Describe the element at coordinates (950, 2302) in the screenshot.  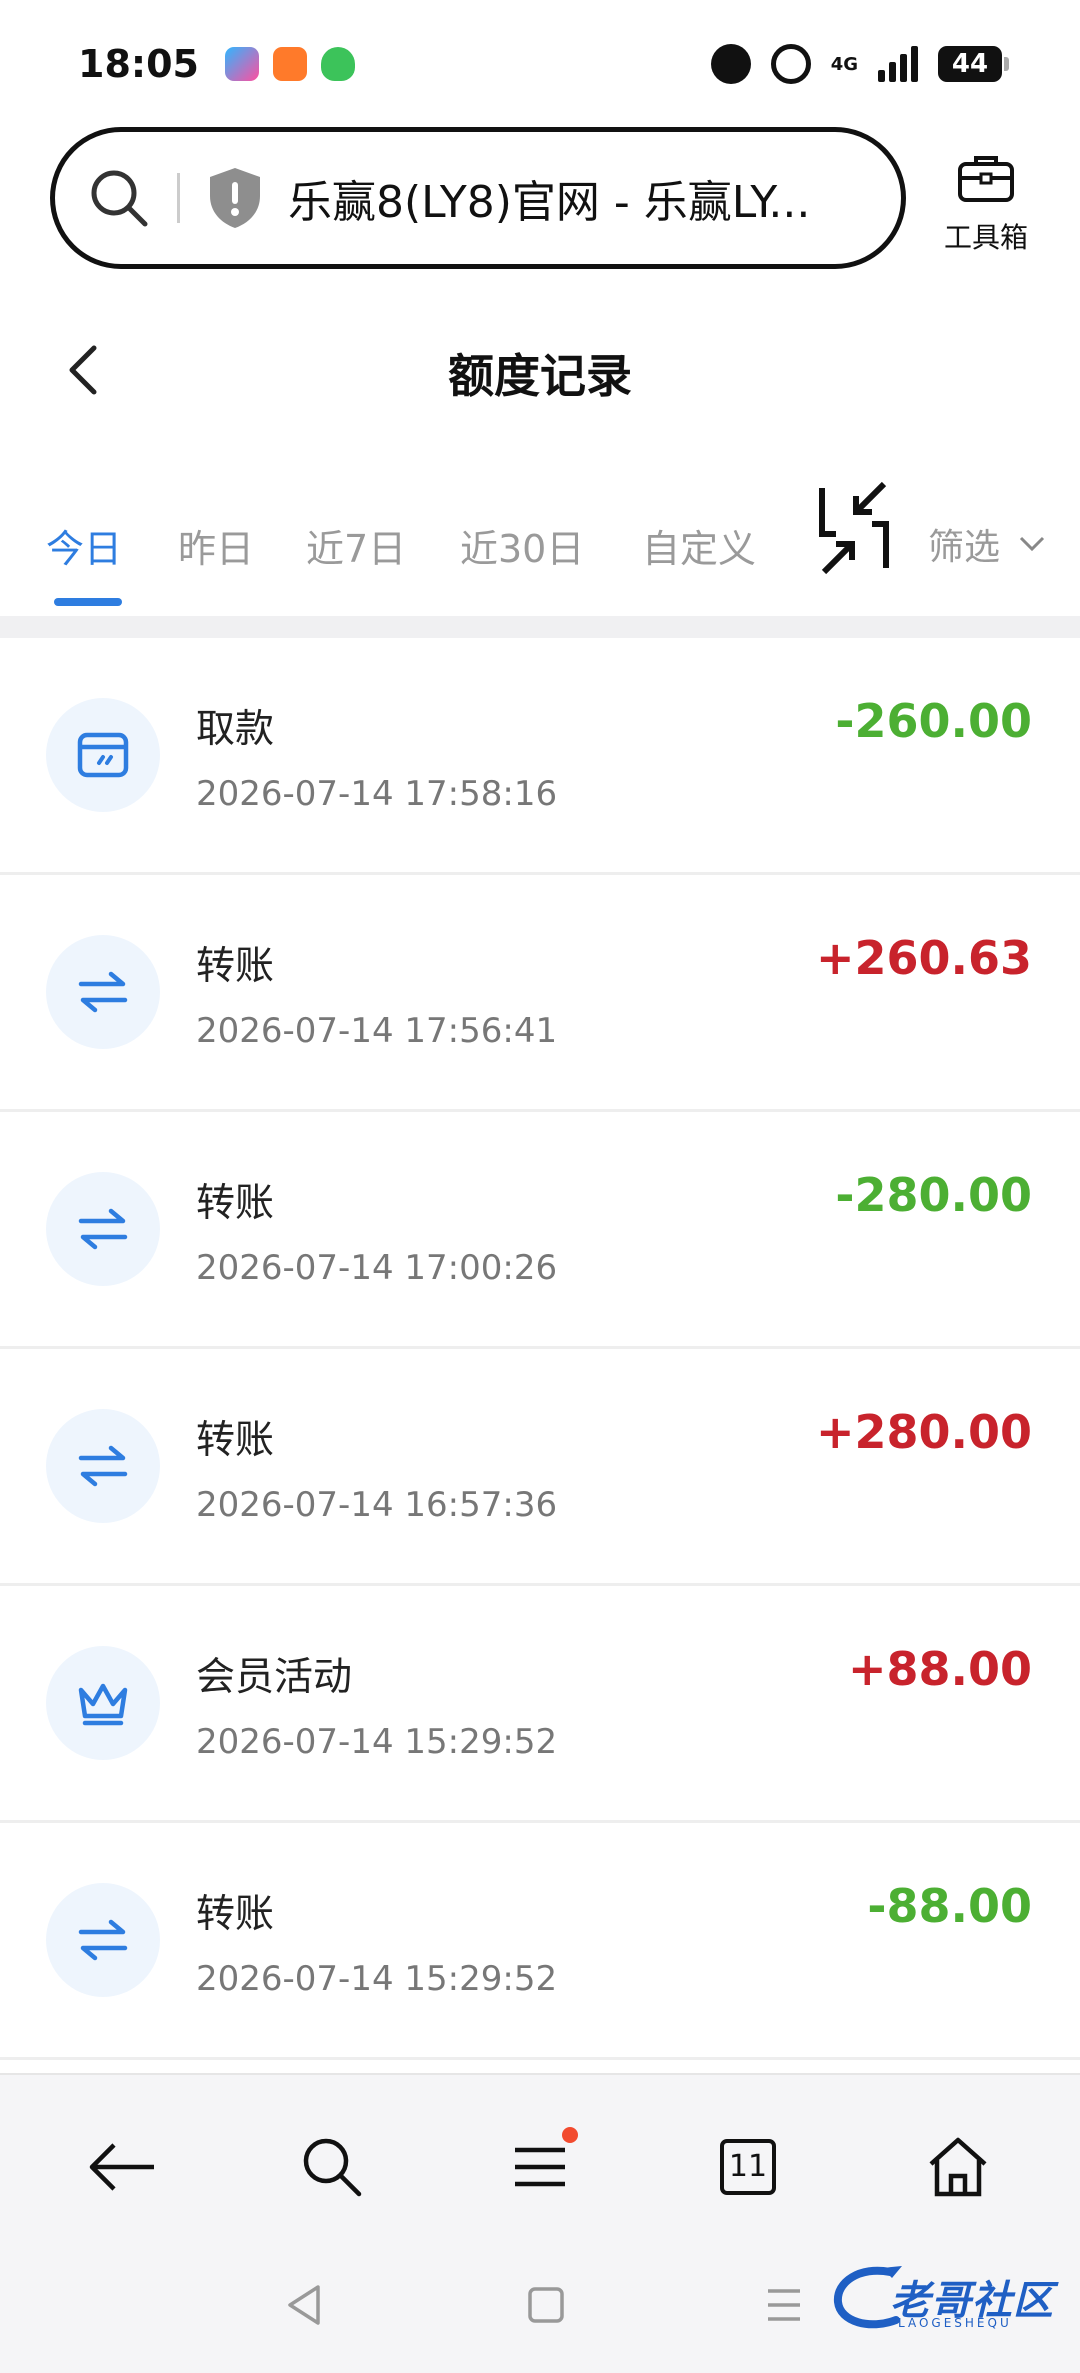
I see `watermark-logo: 老哥社区 LAOGESHEQU` at that location.